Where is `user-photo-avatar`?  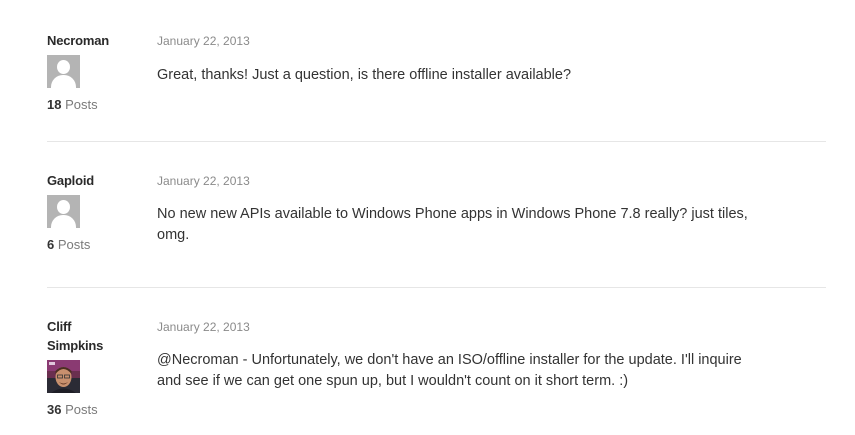
user-photo-avatar is located at coordinates (63, 376).